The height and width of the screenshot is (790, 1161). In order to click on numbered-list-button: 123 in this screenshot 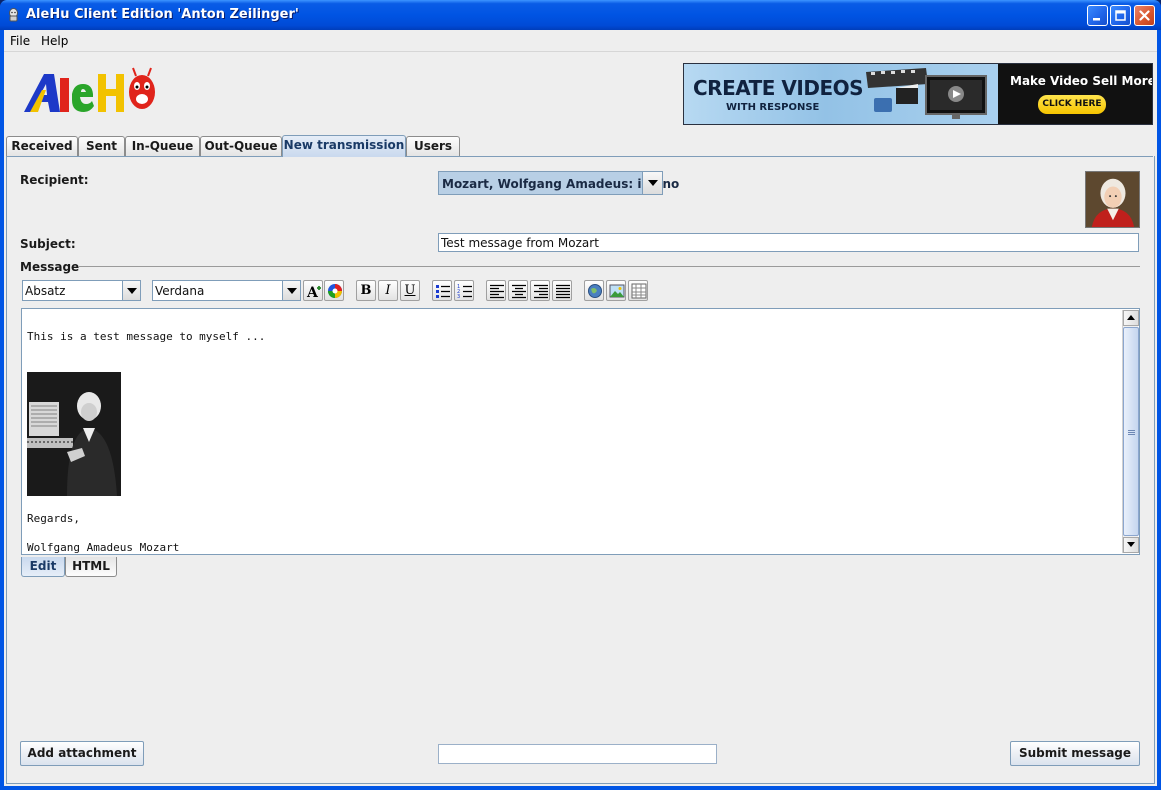, I will do `click(464, 290)`.